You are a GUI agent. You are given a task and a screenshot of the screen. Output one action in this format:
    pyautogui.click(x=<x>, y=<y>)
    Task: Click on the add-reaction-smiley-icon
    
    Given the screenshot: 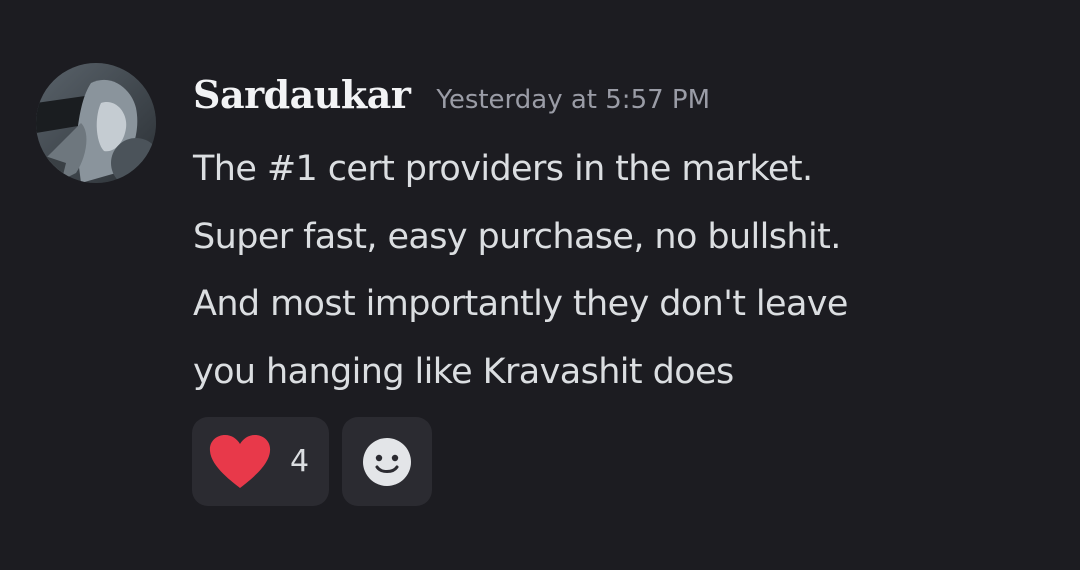 What is the action you would take?
    pyautogui.click(x=387, y=462)
    